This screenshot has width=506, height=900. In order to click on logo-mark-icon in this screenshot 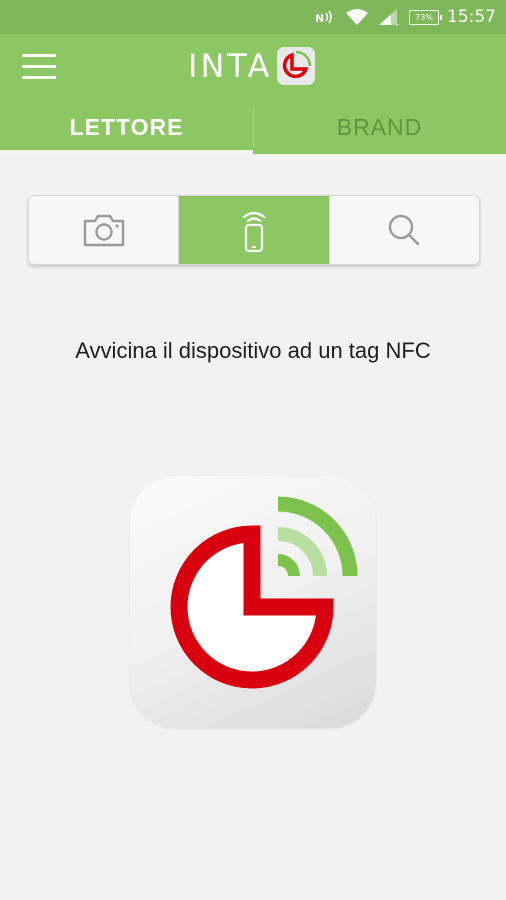, I will do `click(296, 66)`.